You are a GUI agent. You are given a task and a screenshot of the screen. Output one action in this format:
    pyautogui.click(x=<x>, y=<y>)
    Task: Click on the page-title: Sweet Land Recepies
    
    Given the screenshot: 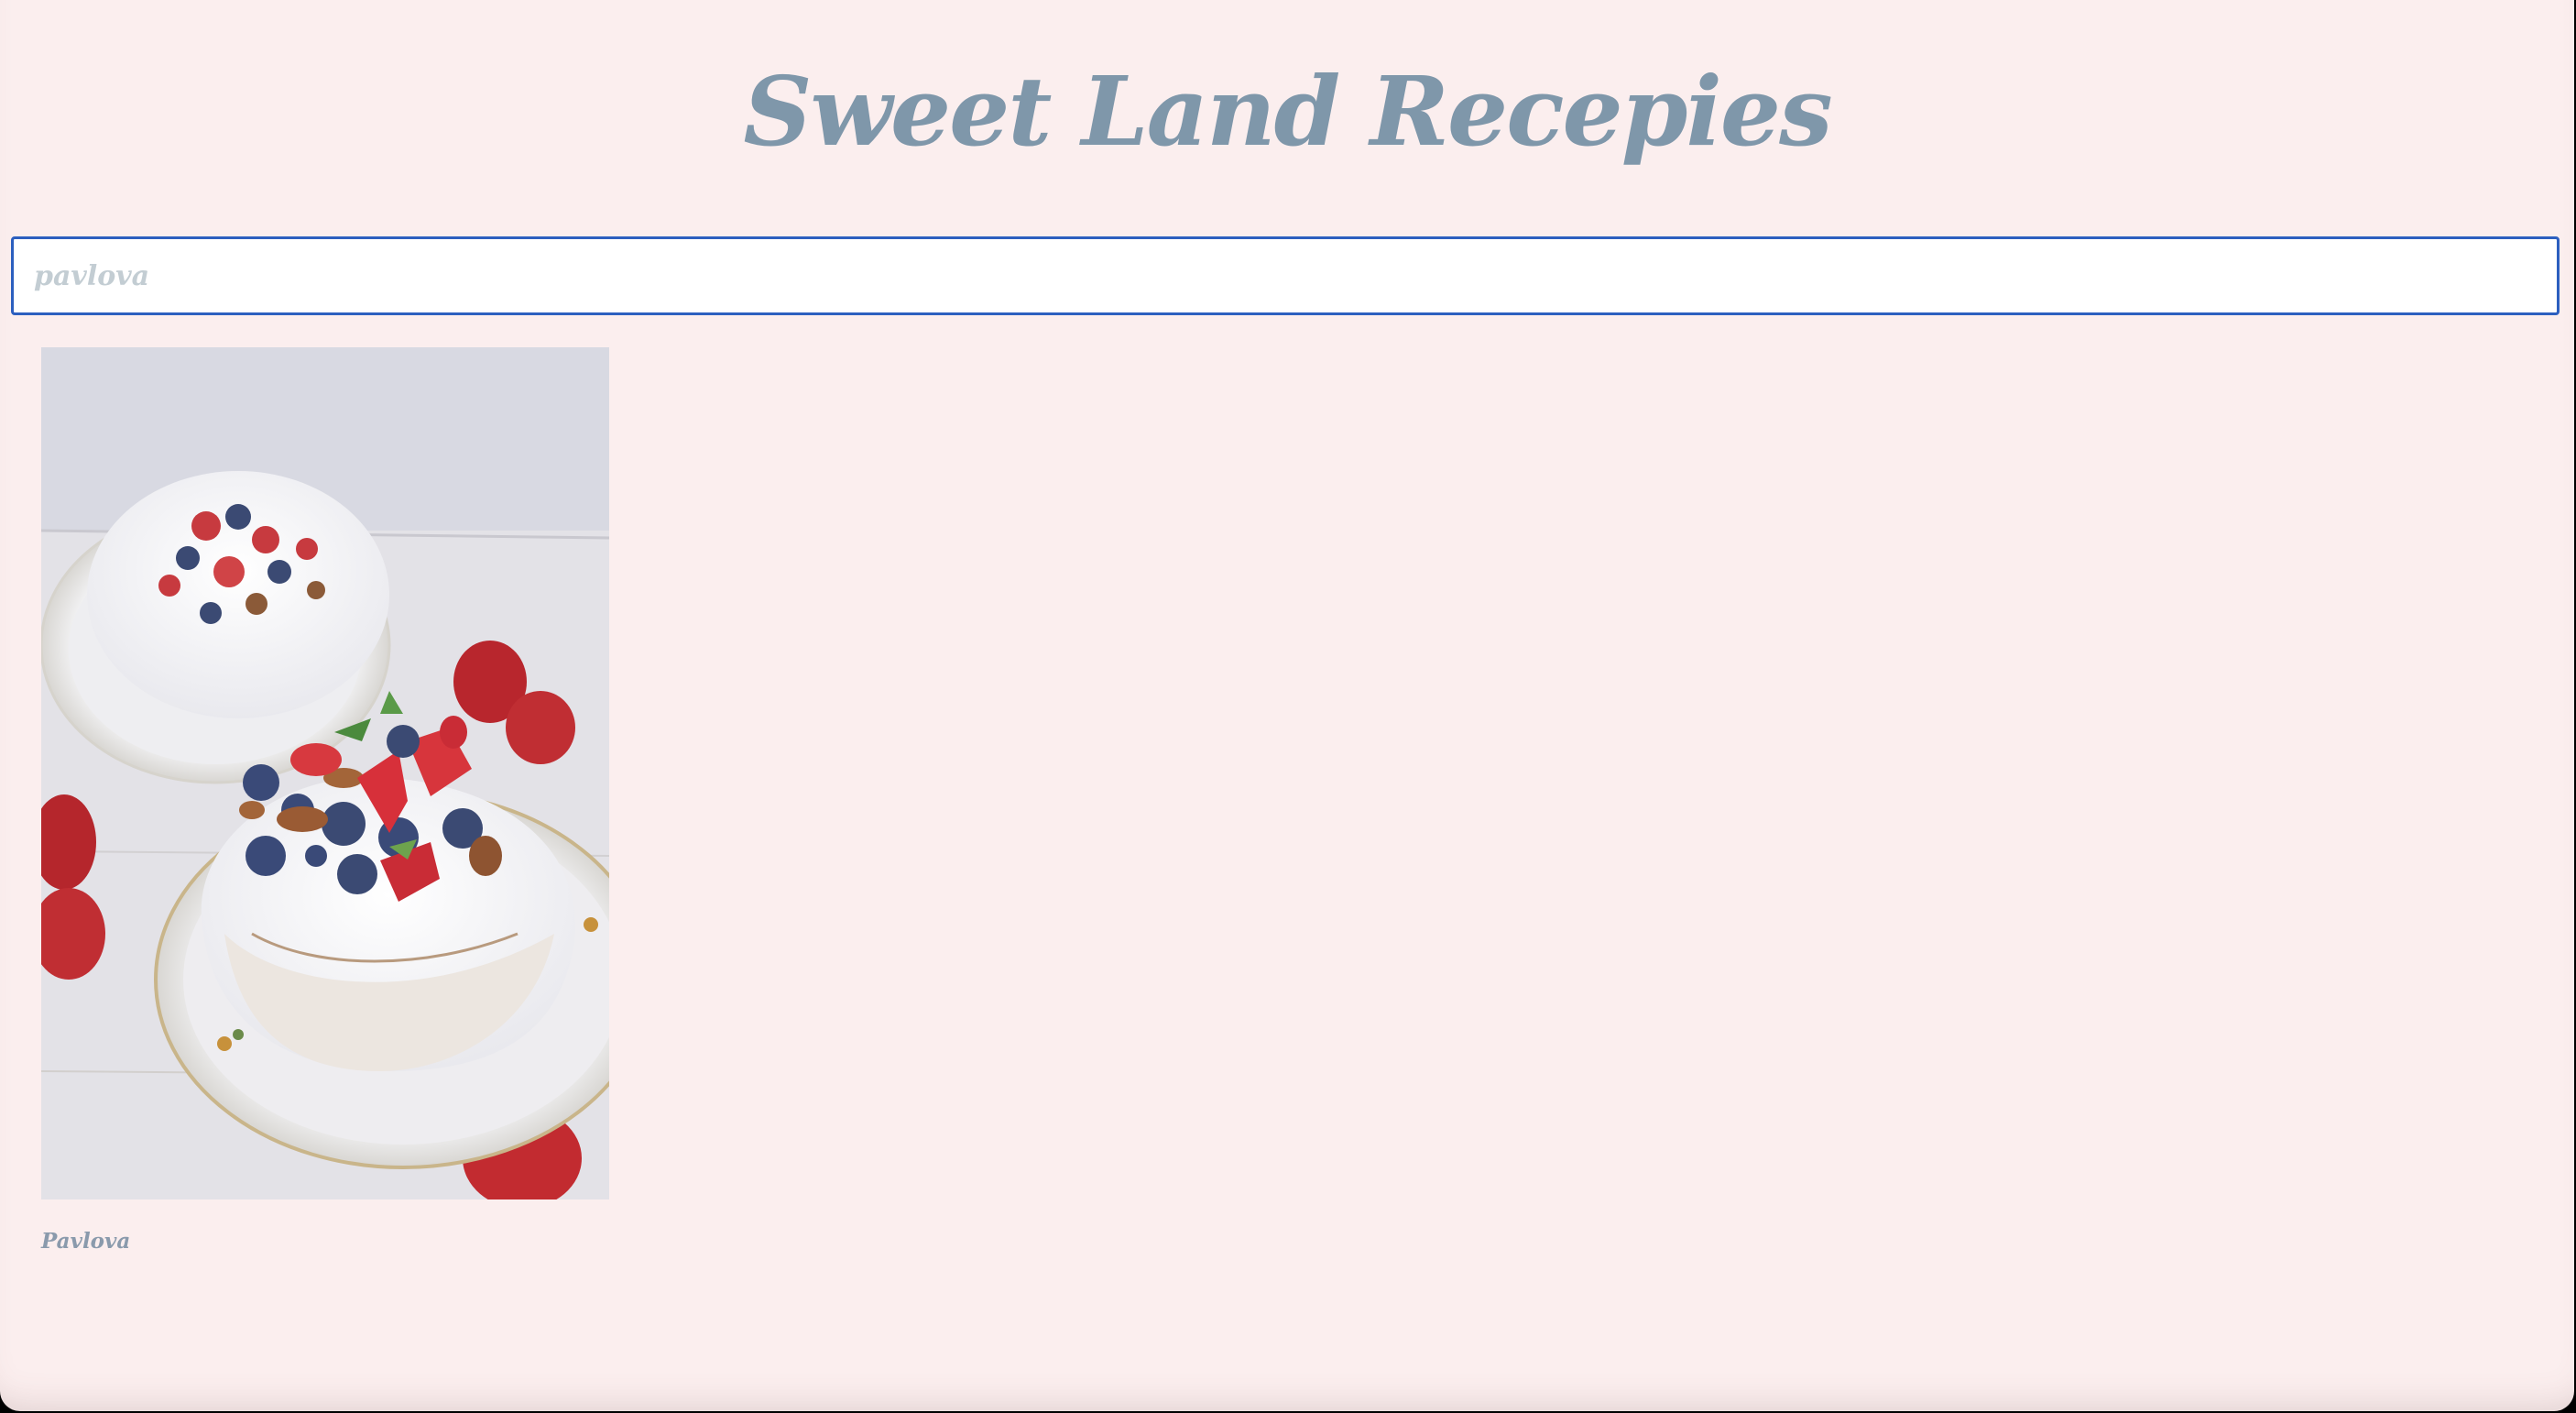 What is the action you would take?
    pyautogui.click(x=1288, y=111)
    